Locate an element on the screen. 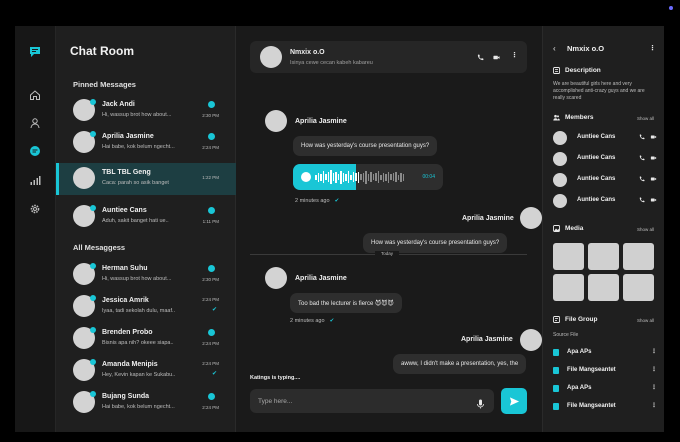 The width and height of the screenshot is (680, 442). unread-badge is located at coordinates (211, 136).